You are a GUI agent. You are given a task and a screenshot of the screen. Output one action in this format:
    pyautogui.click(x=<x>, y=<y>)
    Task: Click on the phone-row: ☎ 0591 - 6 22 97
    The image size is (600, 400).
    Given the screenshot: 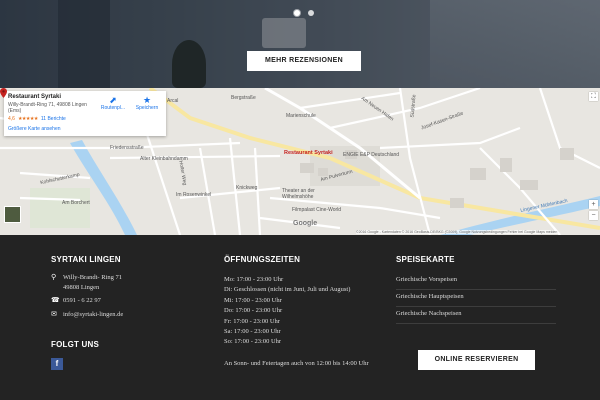 What is the action you would take?
    pyautogui.click(x=76, y=301)
    